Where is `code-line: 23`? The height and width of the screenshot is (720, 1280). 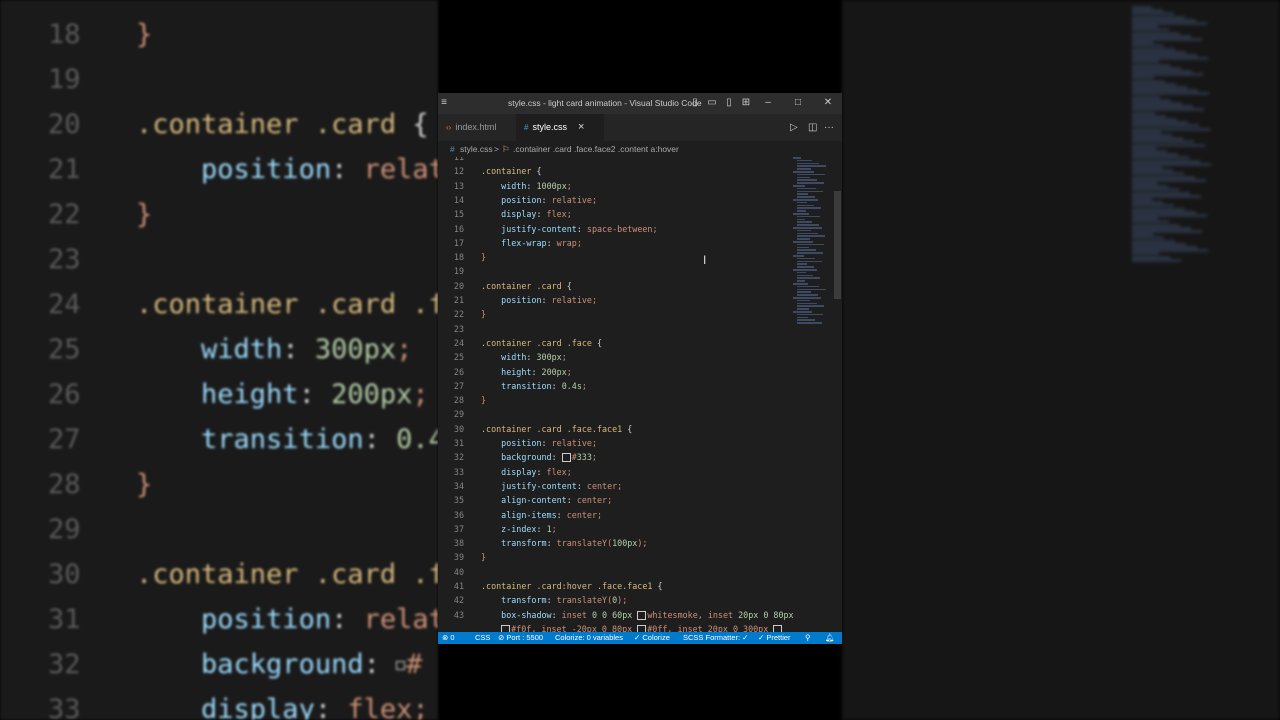 code-line: 23 is located at coordinates (618, 329).